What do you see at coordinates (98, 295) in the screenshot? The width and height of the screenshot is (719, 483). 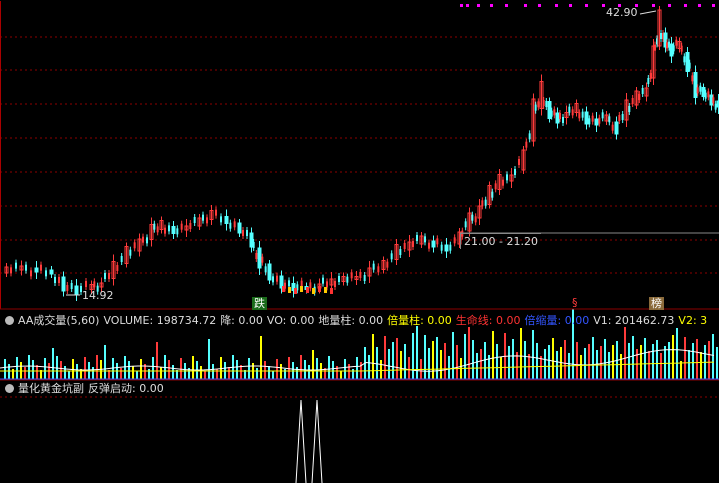 I see `low-price-label: 14.92` at bounding box center [98, 295].